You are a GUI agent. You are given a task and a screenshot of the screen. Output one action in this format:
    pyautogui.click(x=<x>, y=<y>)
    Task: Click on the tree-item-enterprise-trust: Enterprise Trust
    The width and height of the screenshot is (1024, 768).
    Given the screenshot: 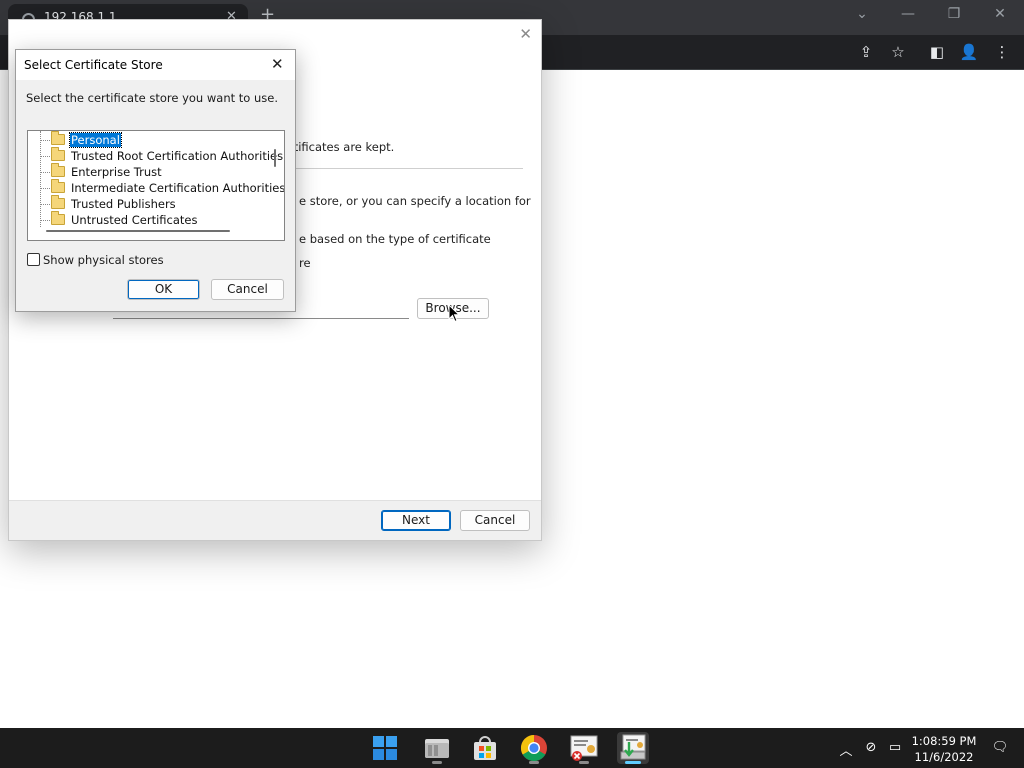 What is the action you would take?
    pyautogui.click(x=148, y=171)
    